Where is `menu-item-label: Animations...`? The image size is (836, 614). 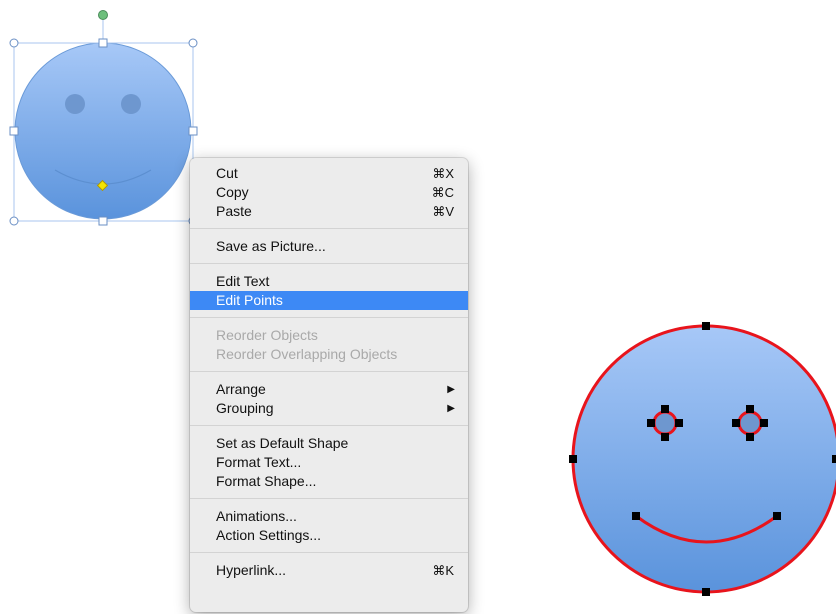 menu-item-label: Animations... is located at coordinates (256, 516).